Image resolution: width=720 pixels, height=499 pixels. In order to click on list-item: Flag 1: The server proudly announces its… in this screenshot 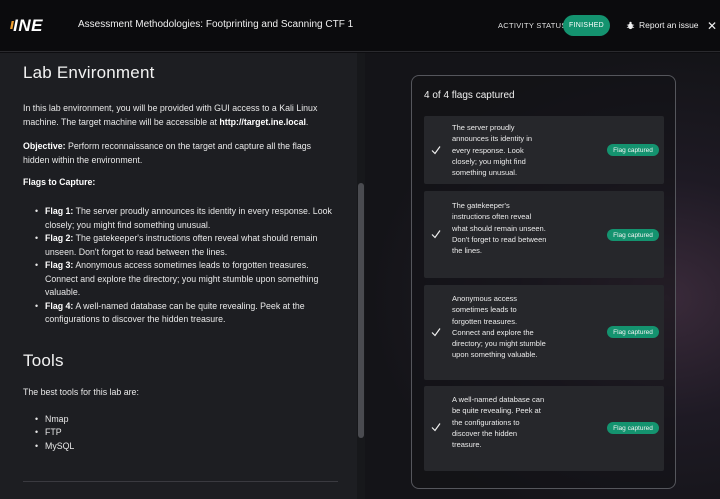, I will do `click(186, 218)`.